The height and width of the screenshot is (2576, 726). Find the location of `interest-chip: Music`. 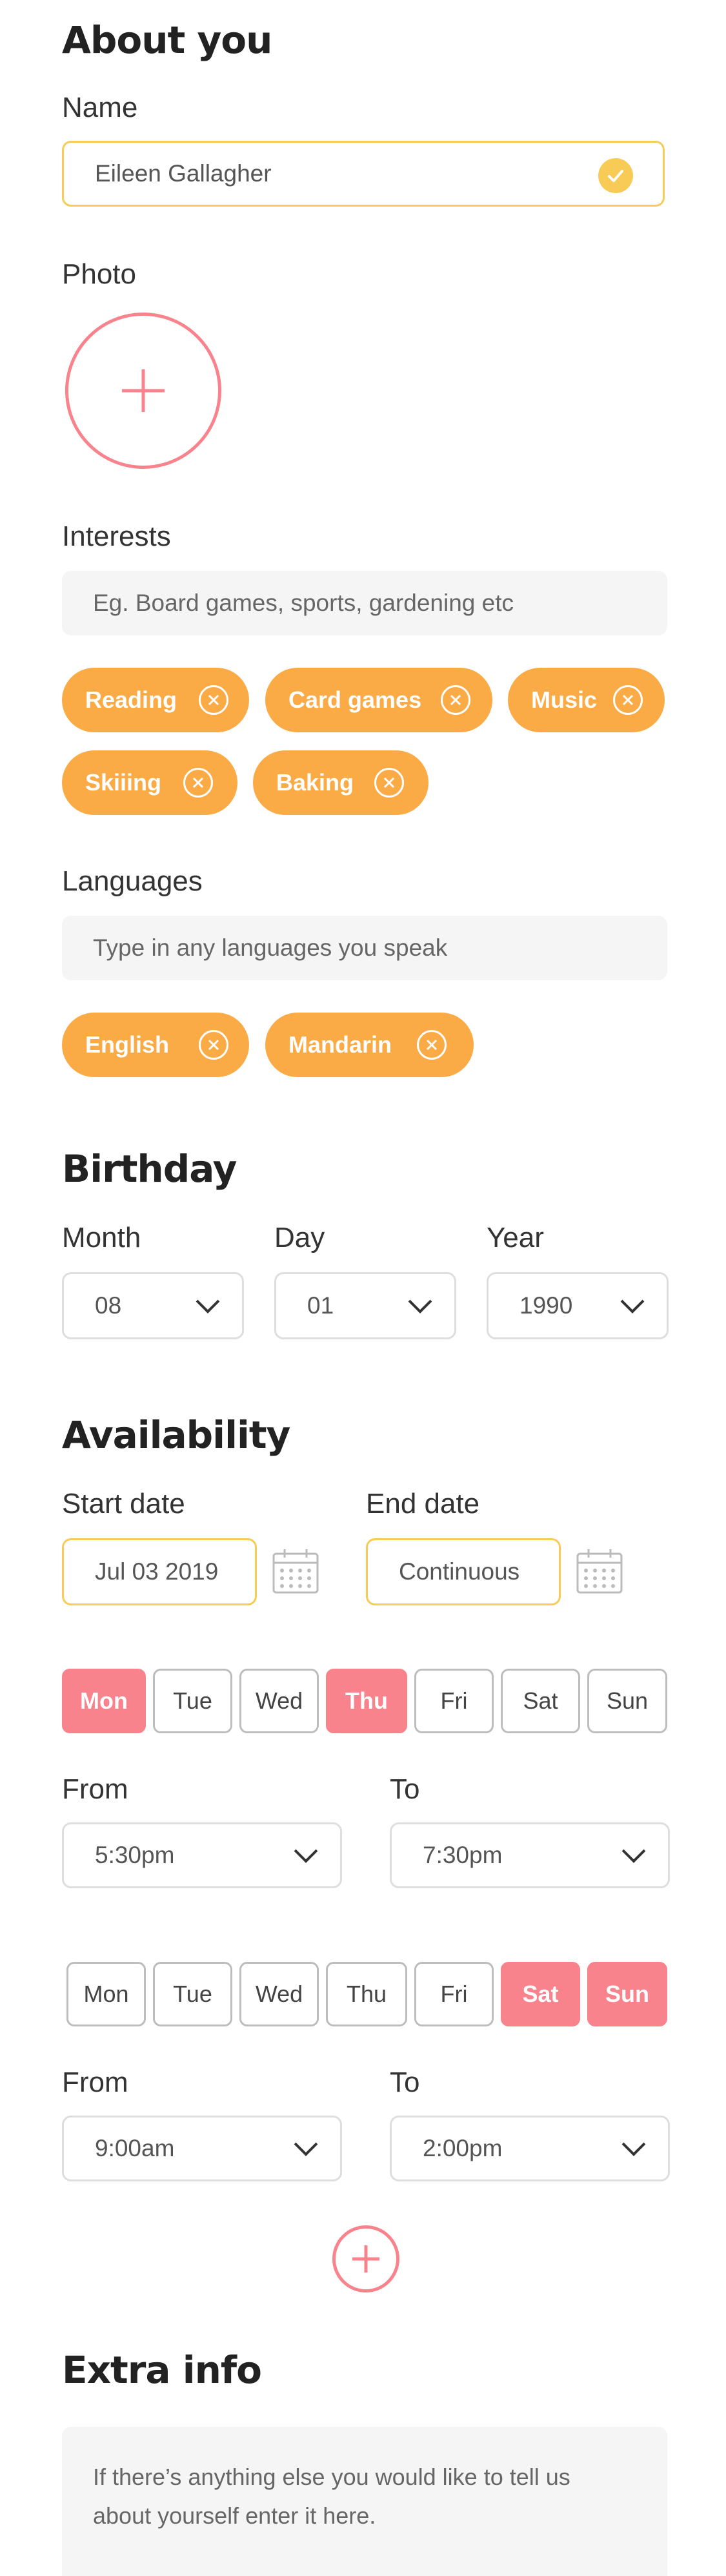

interest-chip: Music is located at coordinates (586, 700).